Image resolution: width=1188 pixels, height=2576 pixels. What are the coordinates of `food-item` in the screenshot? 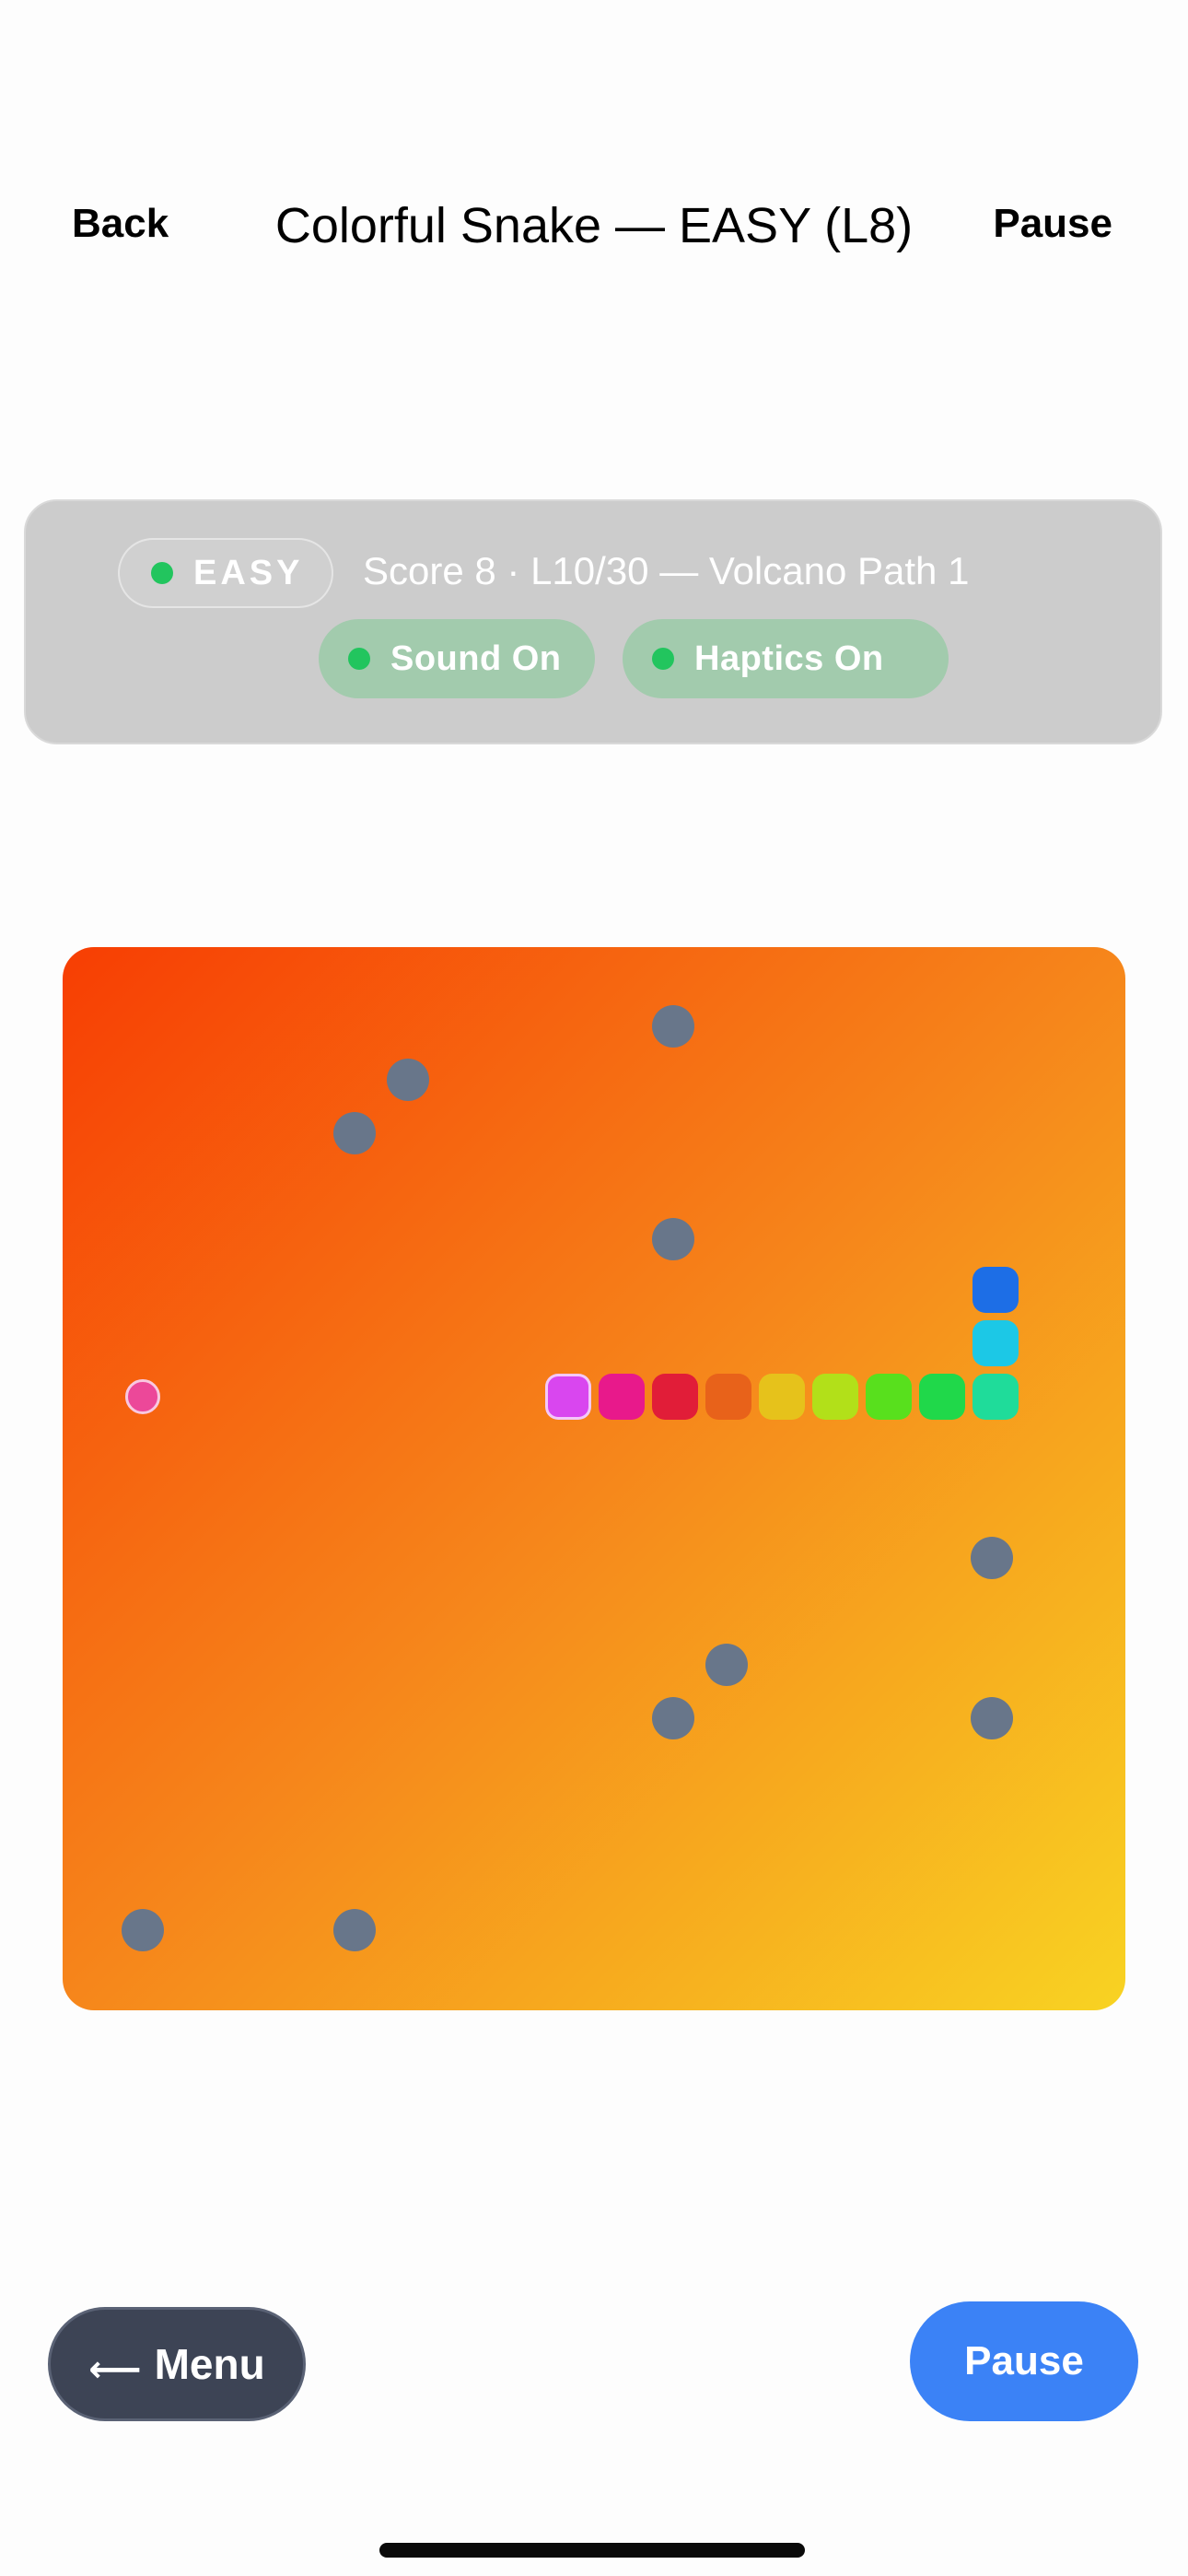 It's located at (143, 1396).